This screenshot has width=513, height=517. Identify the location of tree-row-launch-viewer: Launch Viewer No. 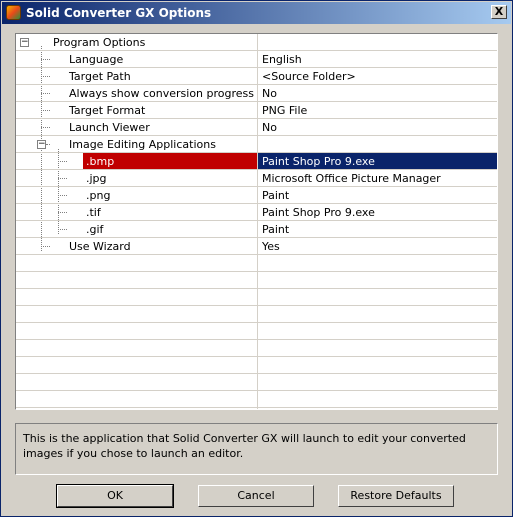
(256, 127).